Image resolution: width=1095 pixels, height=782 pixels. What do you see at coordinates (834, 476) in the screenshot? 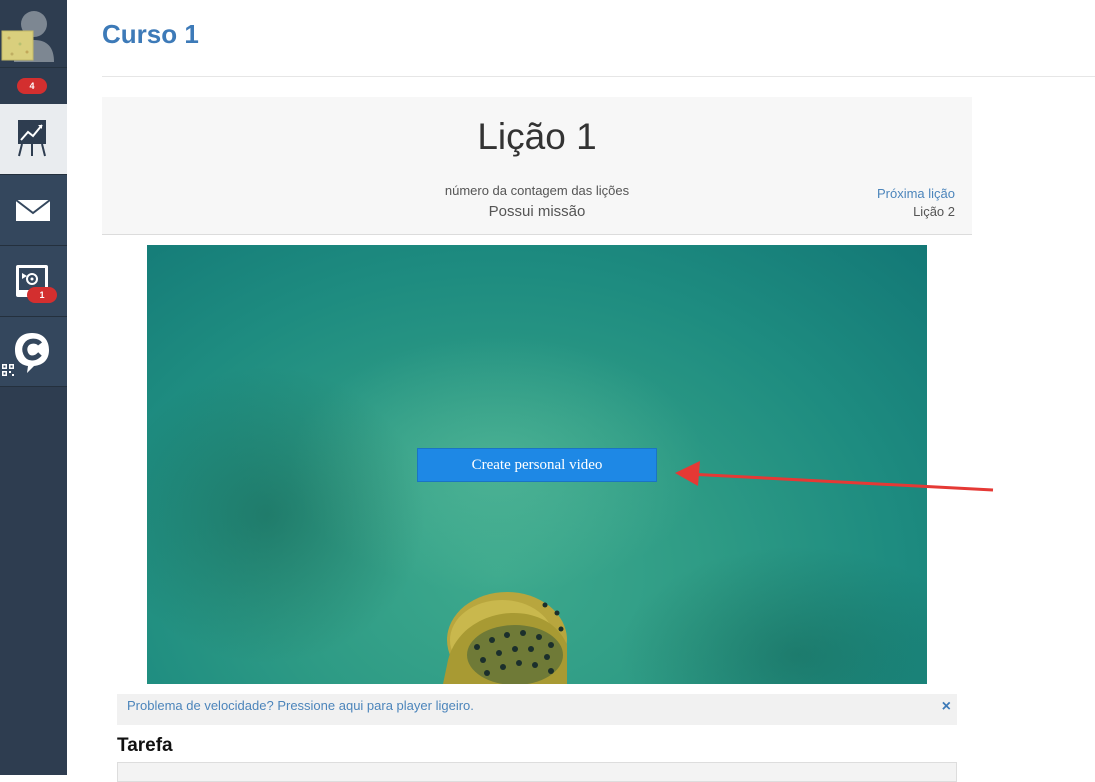
I see `red-arrow-annotation` at bounding box center [834, 476].